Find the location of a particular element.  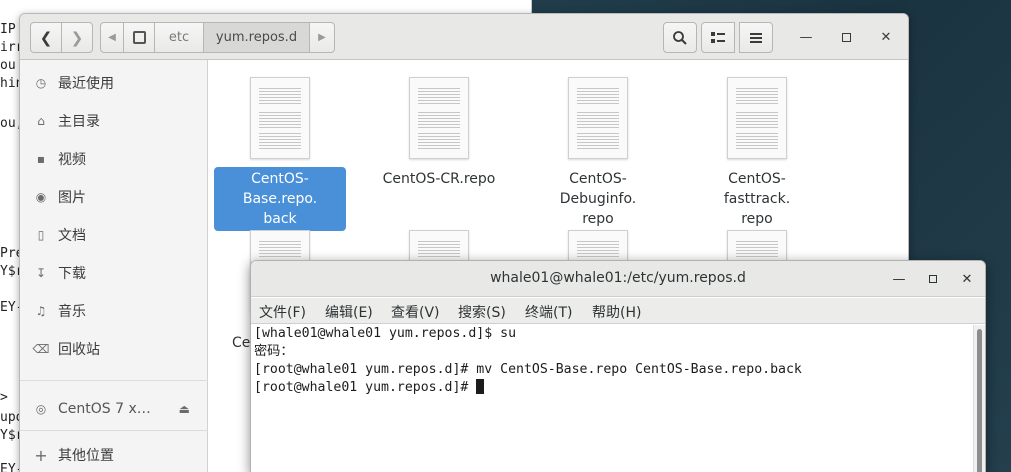

path-scroll-right-button: ▶ is located at coordinates (322, 37).